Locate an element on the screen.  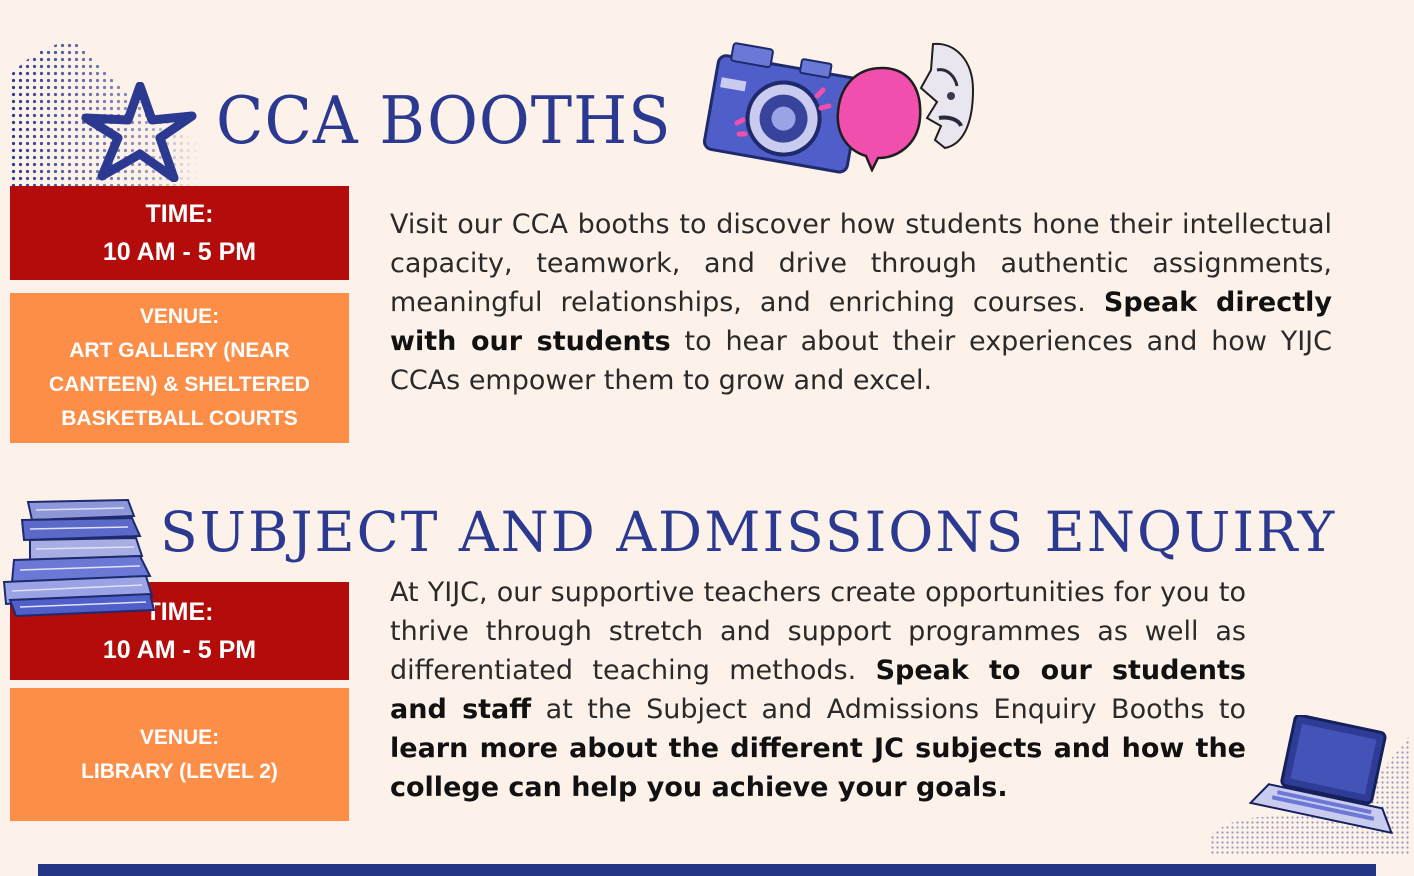
section-title-cca-booths: CCA BOOTHS is located at coordinates (444, 120).